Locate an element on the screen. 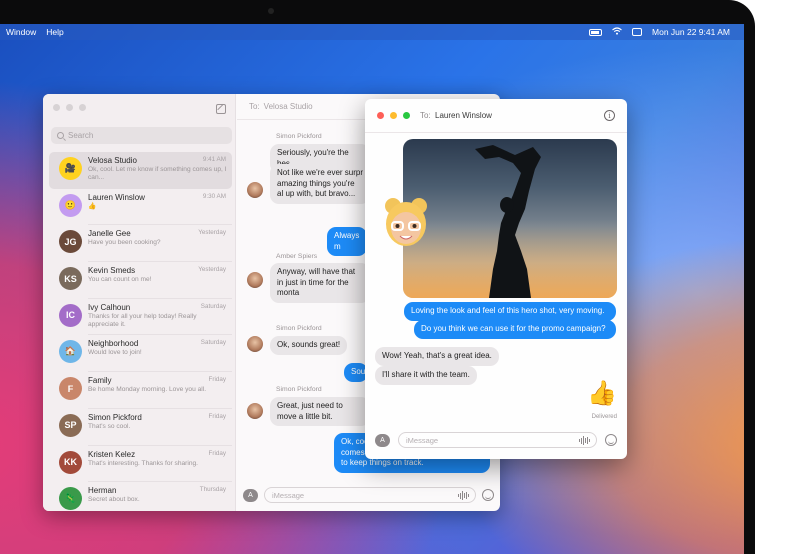  menu-window: Window is located at coordinates (21, 32).